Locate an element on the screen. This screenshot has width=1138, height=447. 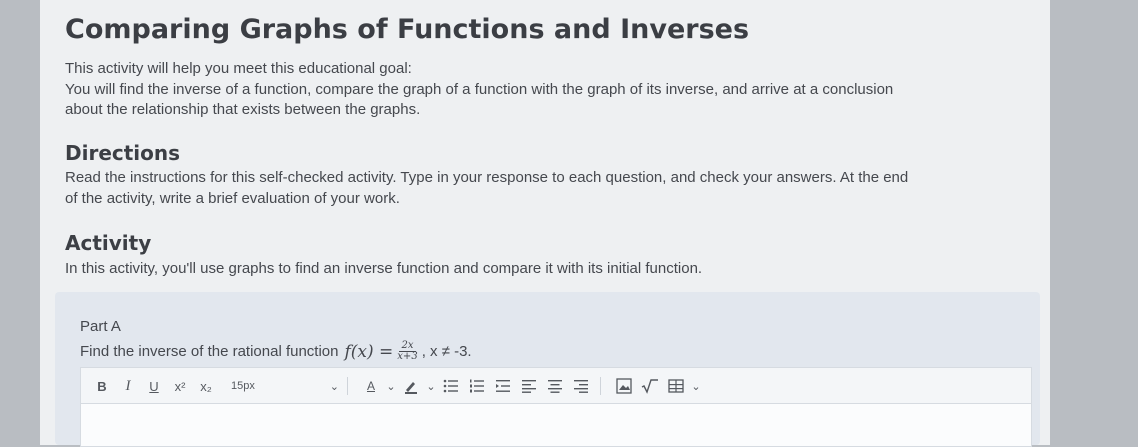
italic-icon: I is located at coordinates (128, 386).